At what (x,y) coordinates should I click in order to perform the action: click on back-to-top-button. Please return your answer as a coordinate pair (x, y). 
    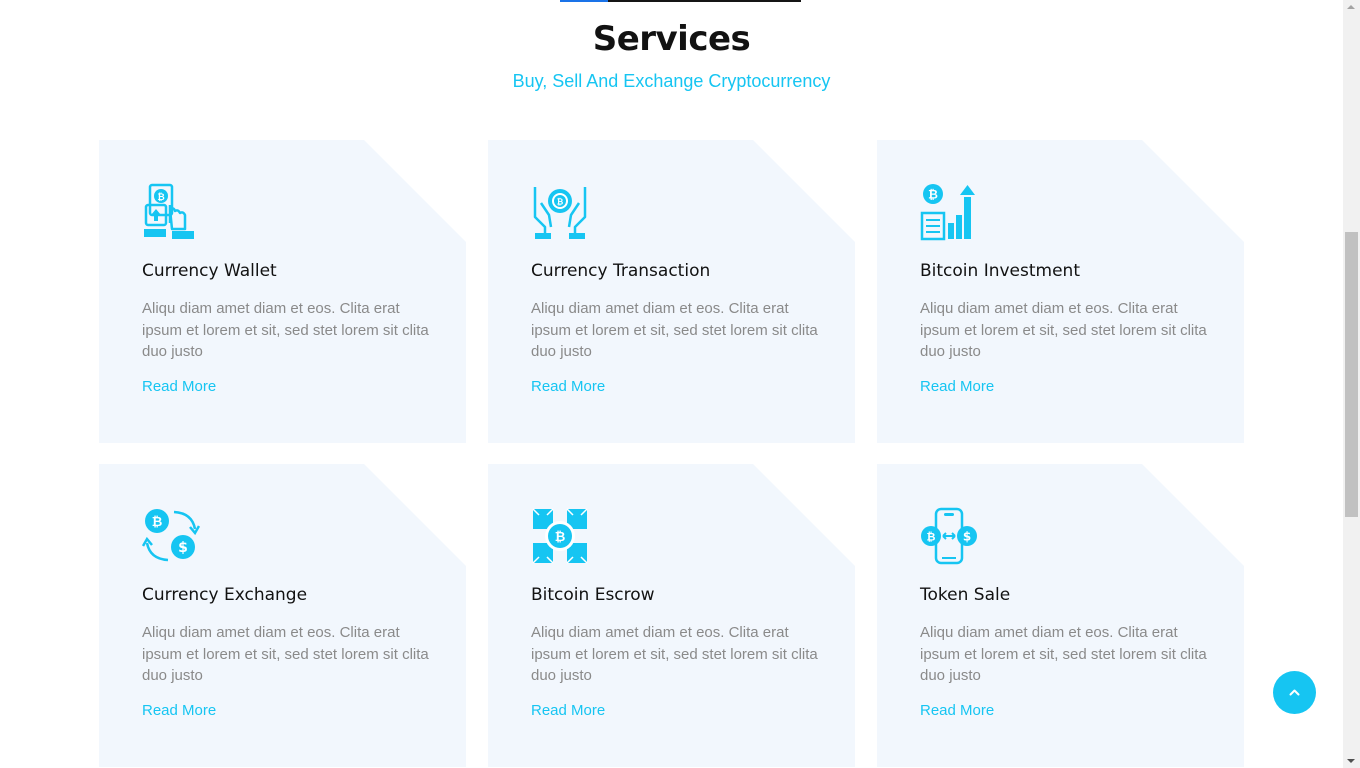
    Looking at the image, I should click on (1294, 692).